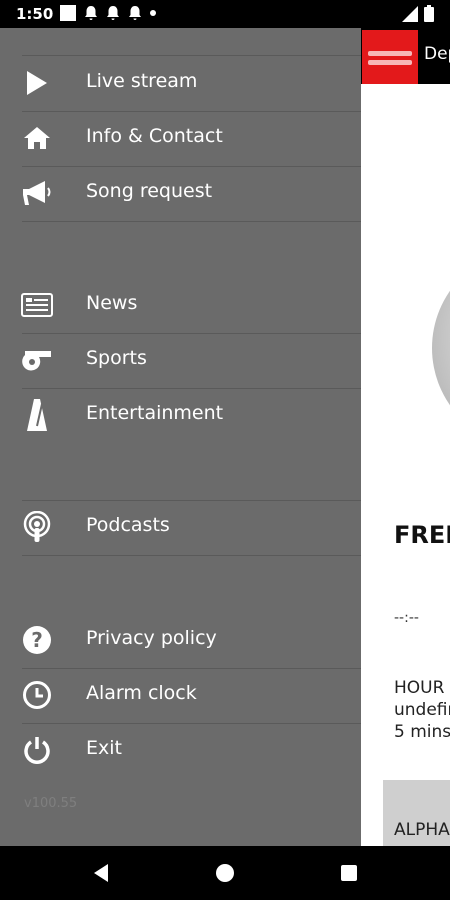  What do you see at coordinates (149, 191) in the screenshot?
I see `drawer-item-label: Song request` at bounding box center [149, 191].